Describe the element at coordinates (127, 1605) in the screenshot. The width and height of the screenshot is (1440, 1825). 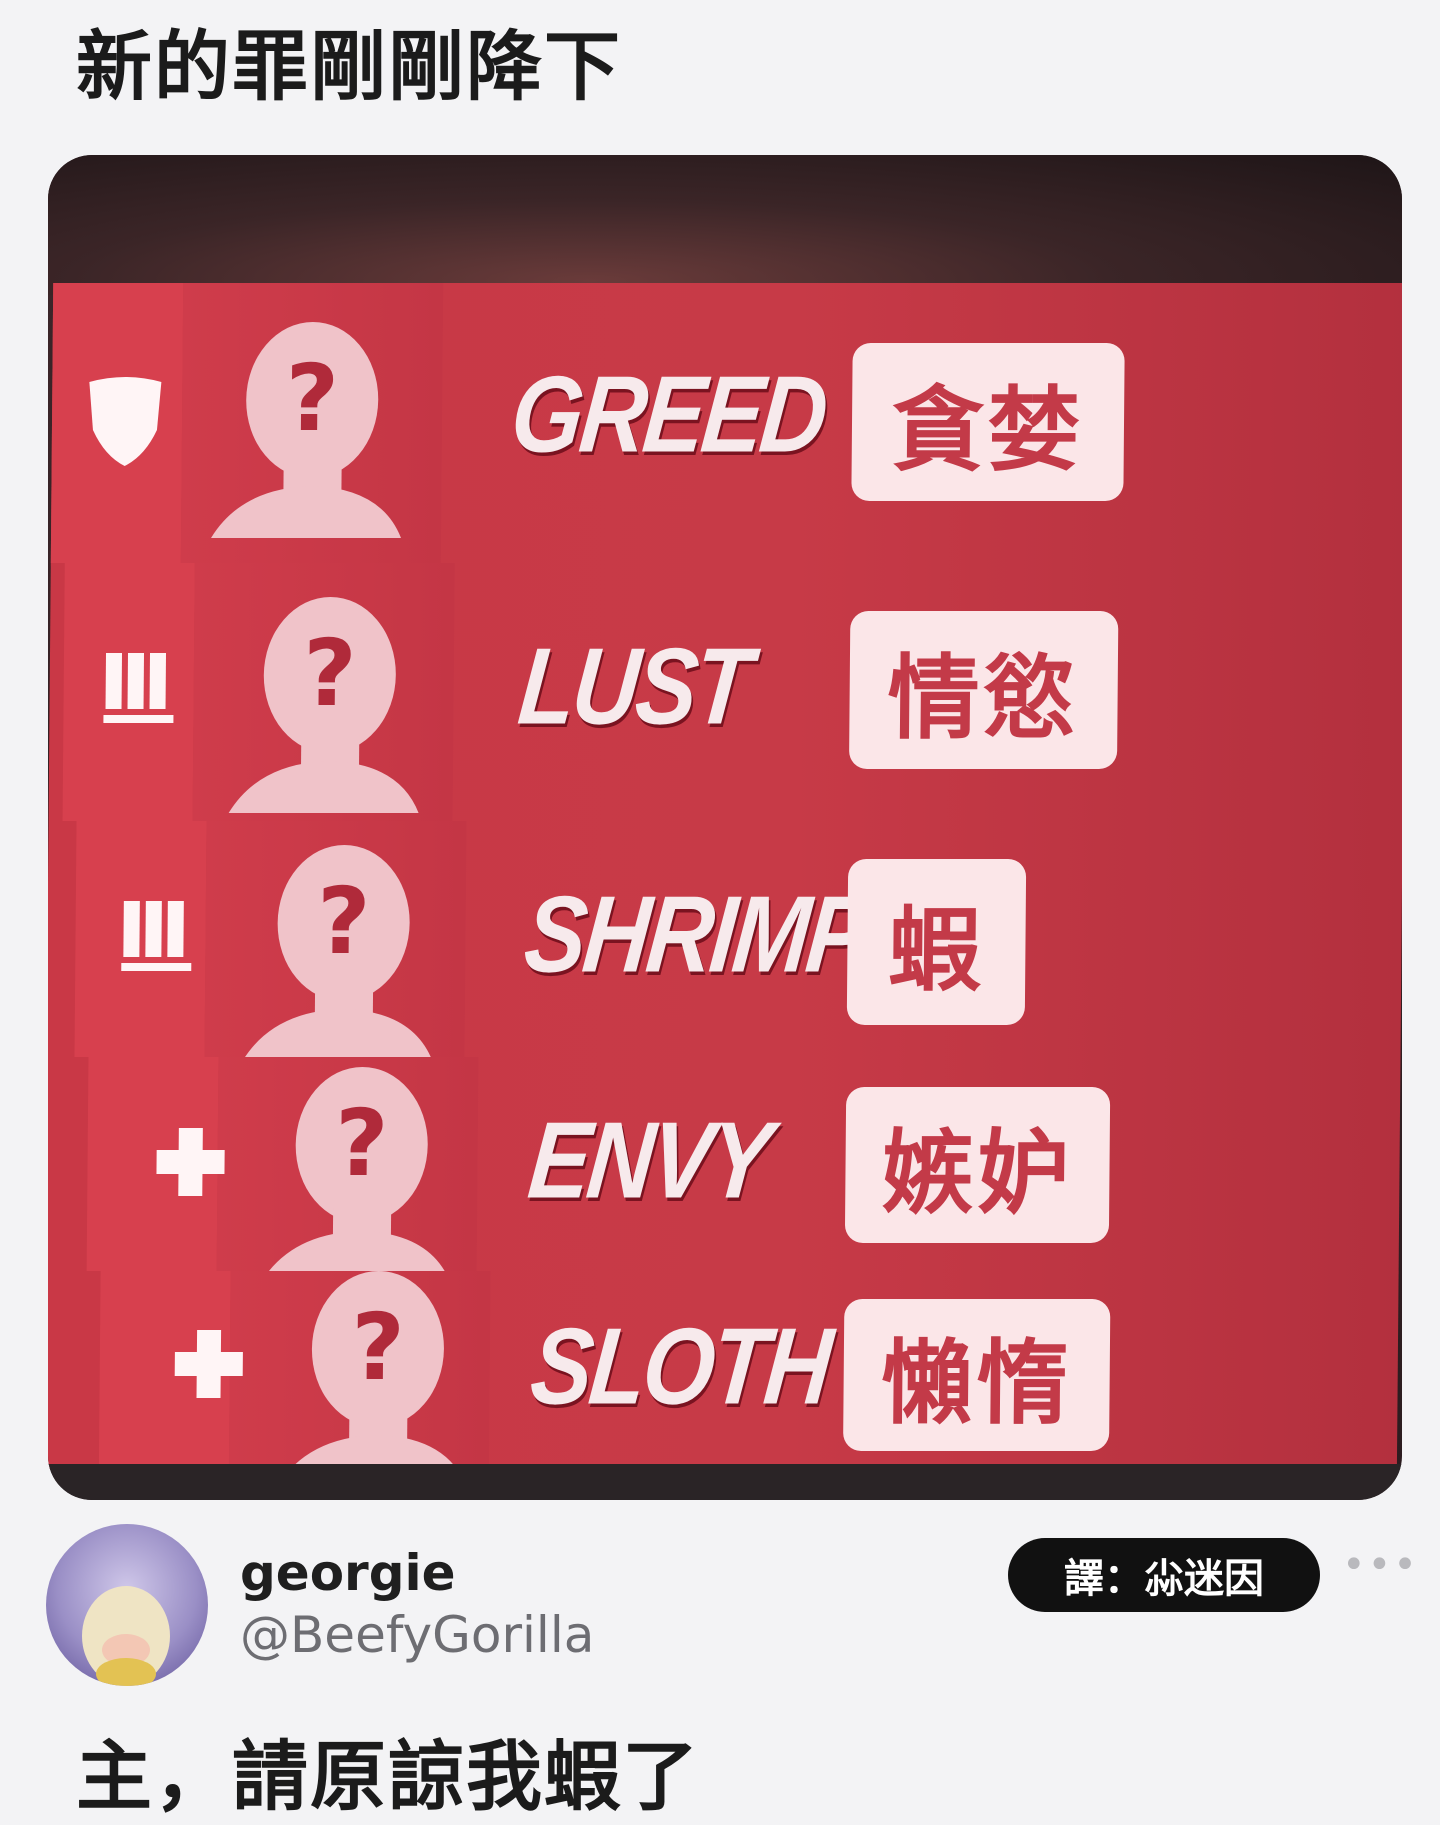
I see `avatar` at that location.